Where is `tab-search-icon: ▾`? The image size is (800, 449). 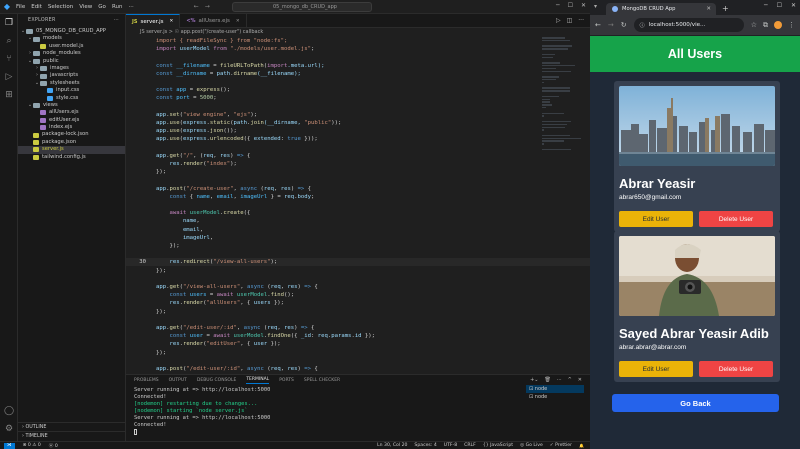
tab-search-icon: ▾ is located at coordinates (595, 6).